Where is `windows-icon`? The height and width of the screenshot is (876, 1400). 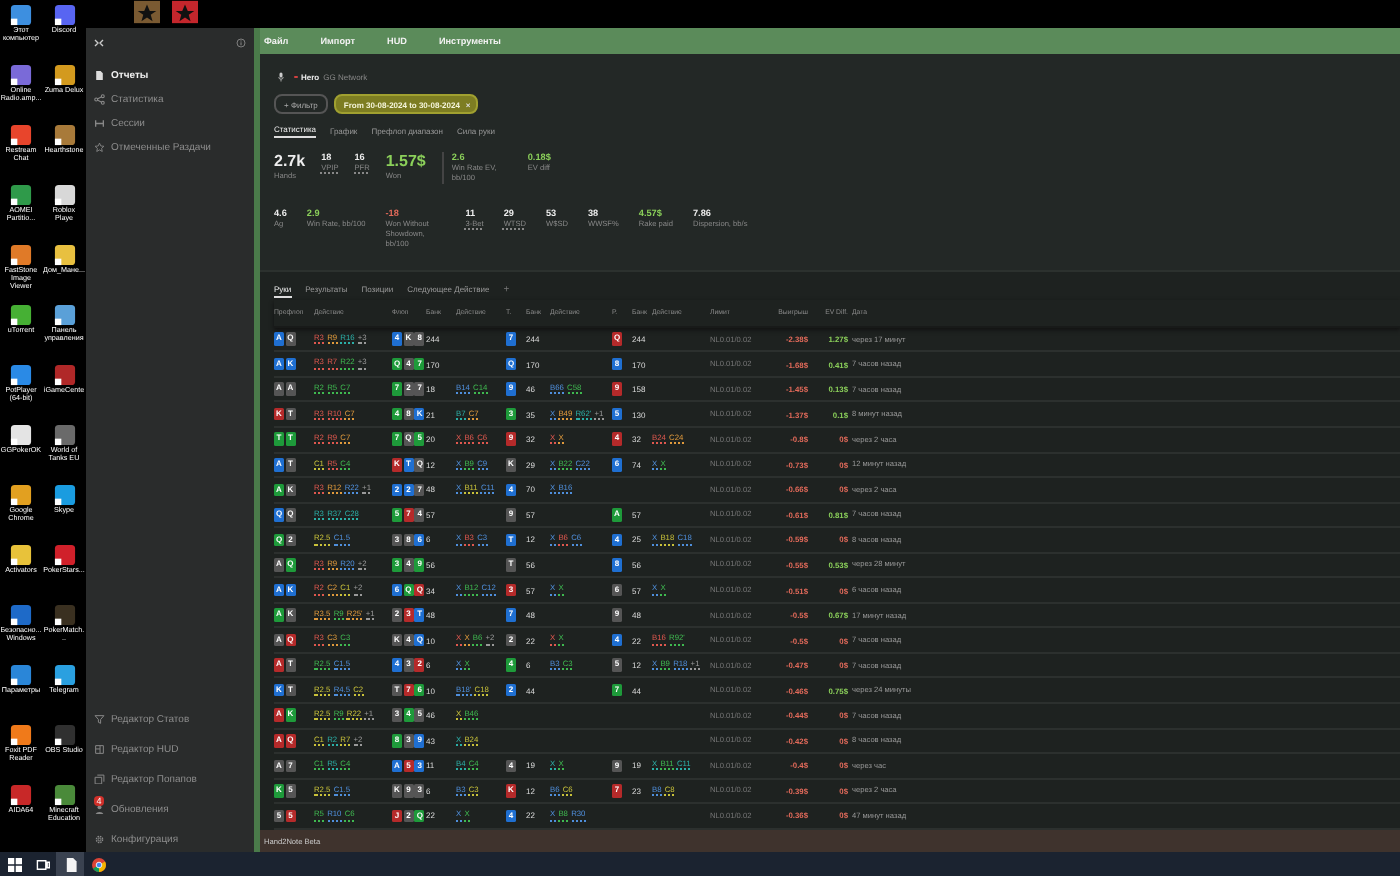
windows-icon is located at coordinates (99, 779).